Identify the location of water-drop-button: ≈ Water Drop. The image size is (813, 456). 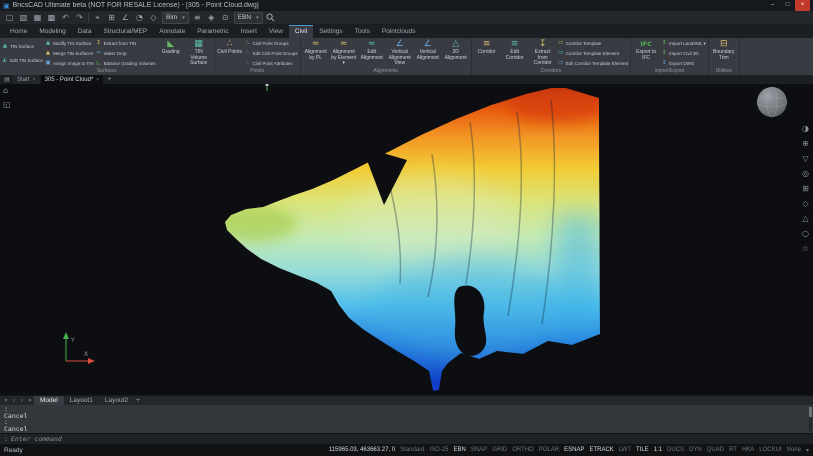
(126, 53).